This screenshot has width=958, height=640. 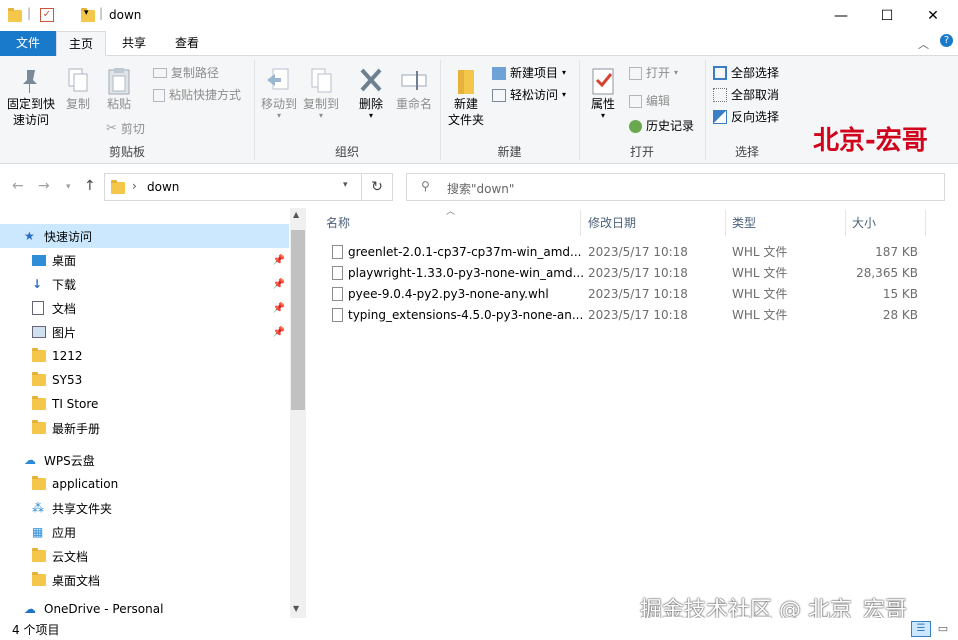 What do you see at coordinates (144, 236) in the screenshot?
I see `nav-item-quick-access: ★ 快速访问` at bounding box center [144, 236].